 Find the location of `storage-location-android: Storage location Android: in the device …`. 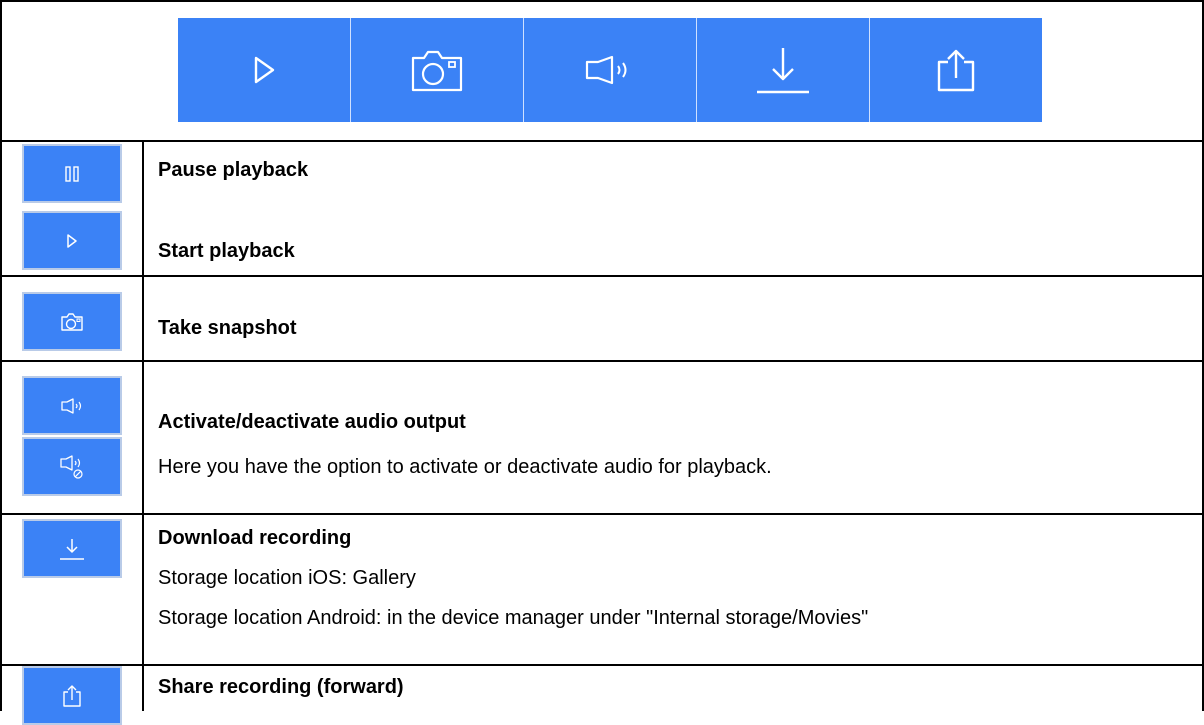

storage-location-android: Storage location Android: in the device … is located at coordinates (513, 618).